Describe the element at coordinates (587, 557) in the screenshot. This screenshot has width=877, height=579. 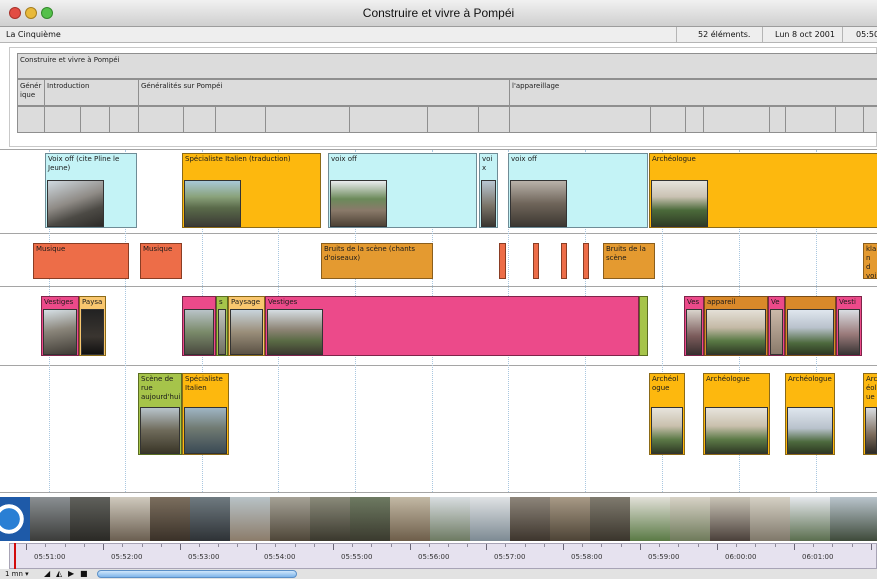
I see `ruler-time-label: 05:58:00` at that location.